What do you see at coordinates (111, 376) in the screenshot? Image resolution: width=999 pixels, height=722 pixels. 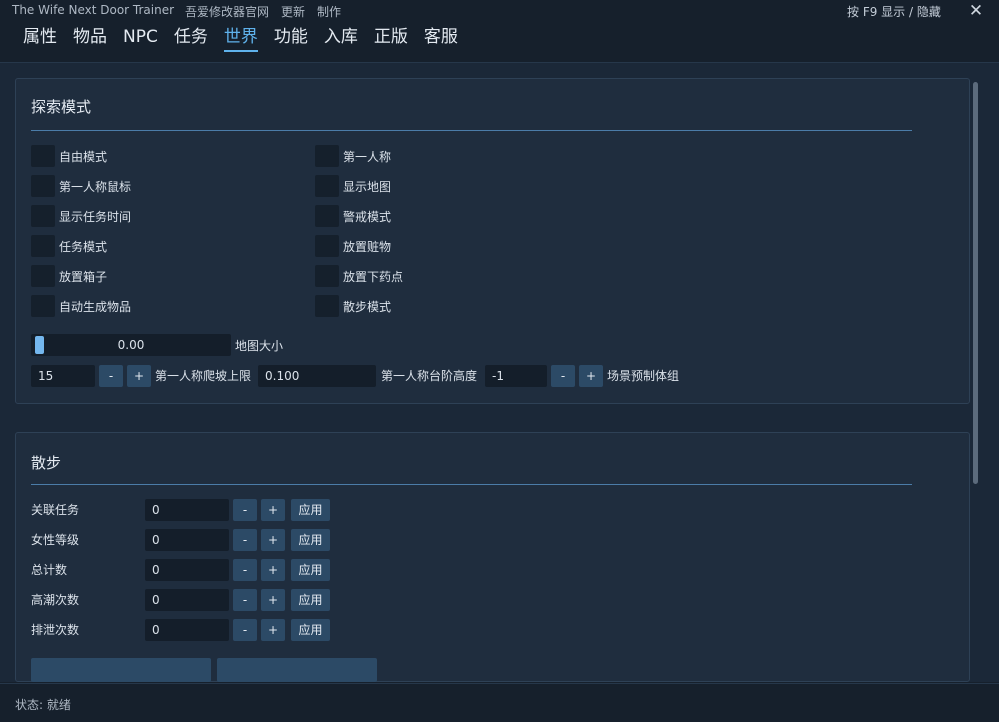 I see `slope-decrement-button: -` at bounding box center [111, 376].